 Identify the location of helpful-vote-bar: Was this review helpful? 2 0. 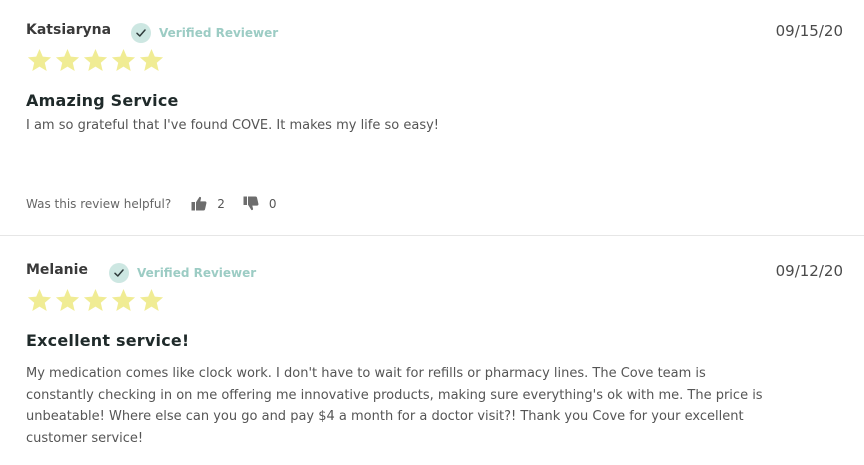
(151, 203).